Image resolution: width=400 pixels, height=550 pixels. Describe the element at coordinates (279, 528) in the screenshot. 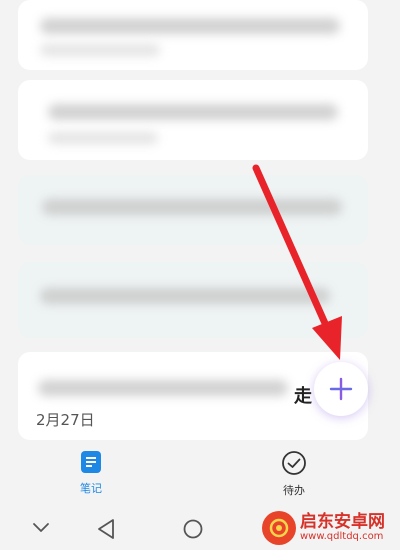

I see `watermark-logo-icon` at that location.